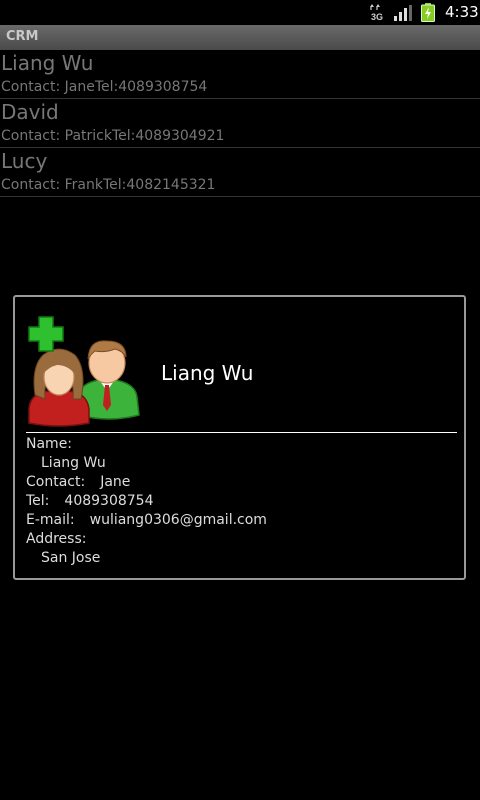 The width and height of the screenshot is (480, 800). What do you see at coordinates (49, 444) in the screenshot?
I see `name-label: Name:` at bounding box center [49, 444].